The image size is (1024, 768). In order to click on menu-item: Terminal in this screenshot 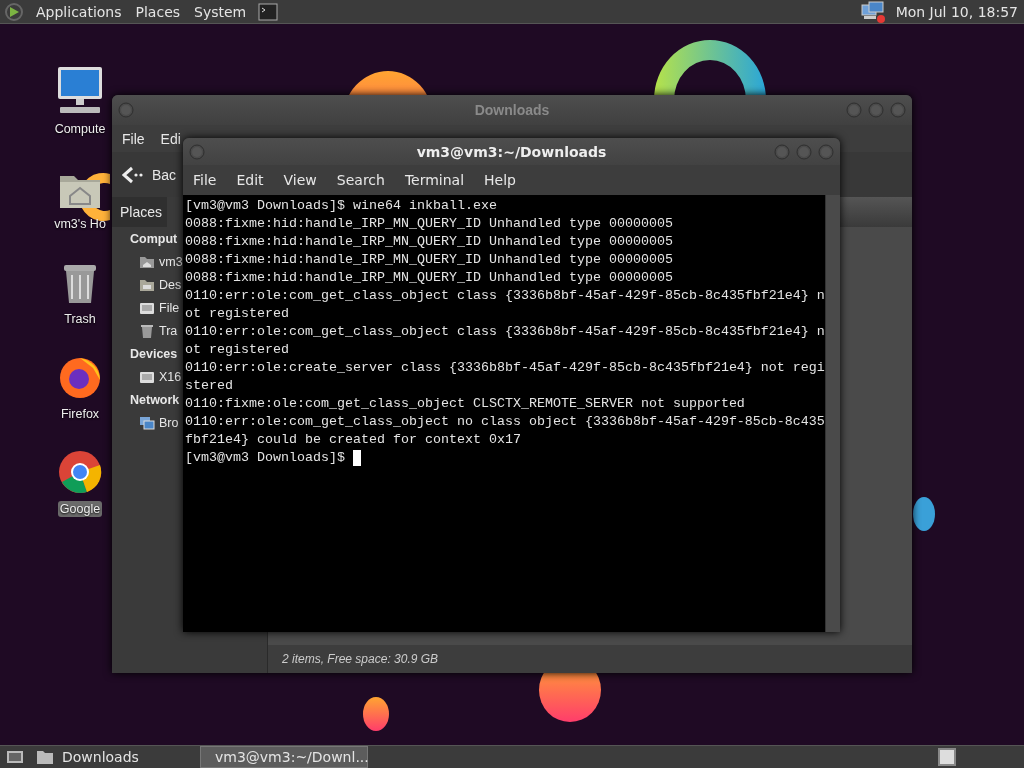, I will do `click(434, 180)`.